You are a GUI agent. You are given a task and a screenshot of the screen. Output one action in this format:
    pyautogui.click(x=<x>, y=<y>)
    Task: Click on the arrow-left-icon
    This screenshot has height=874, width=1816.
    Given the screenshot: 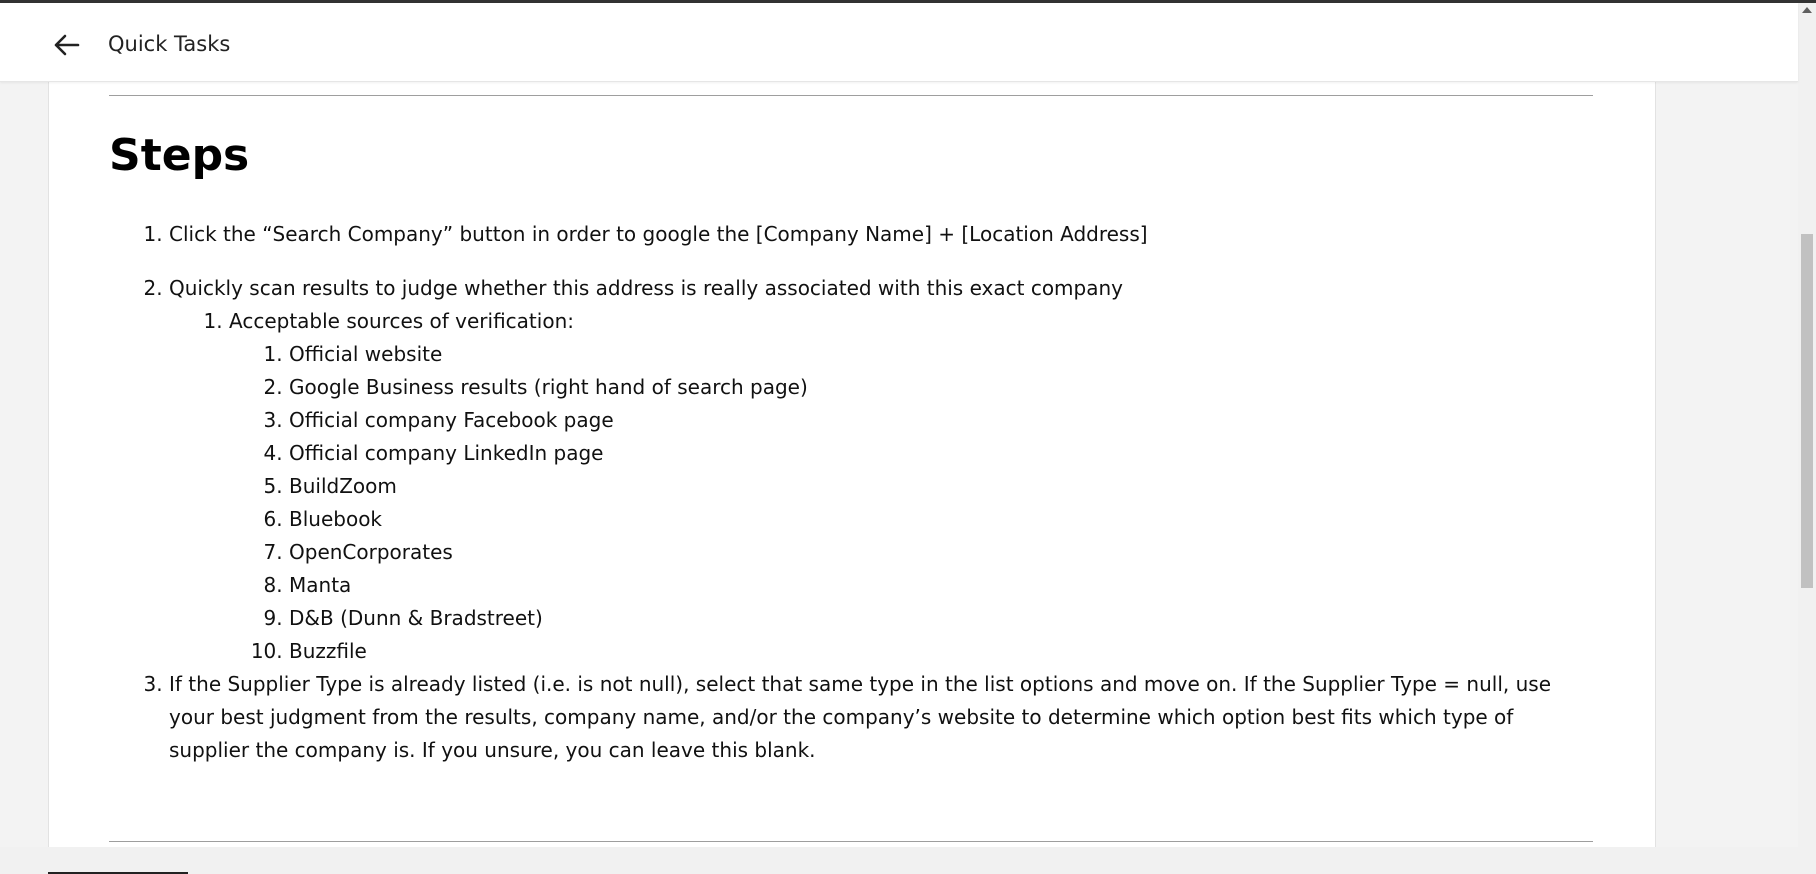 What is the action you would take?
    pyautogui.click(x=67, y=45)
    